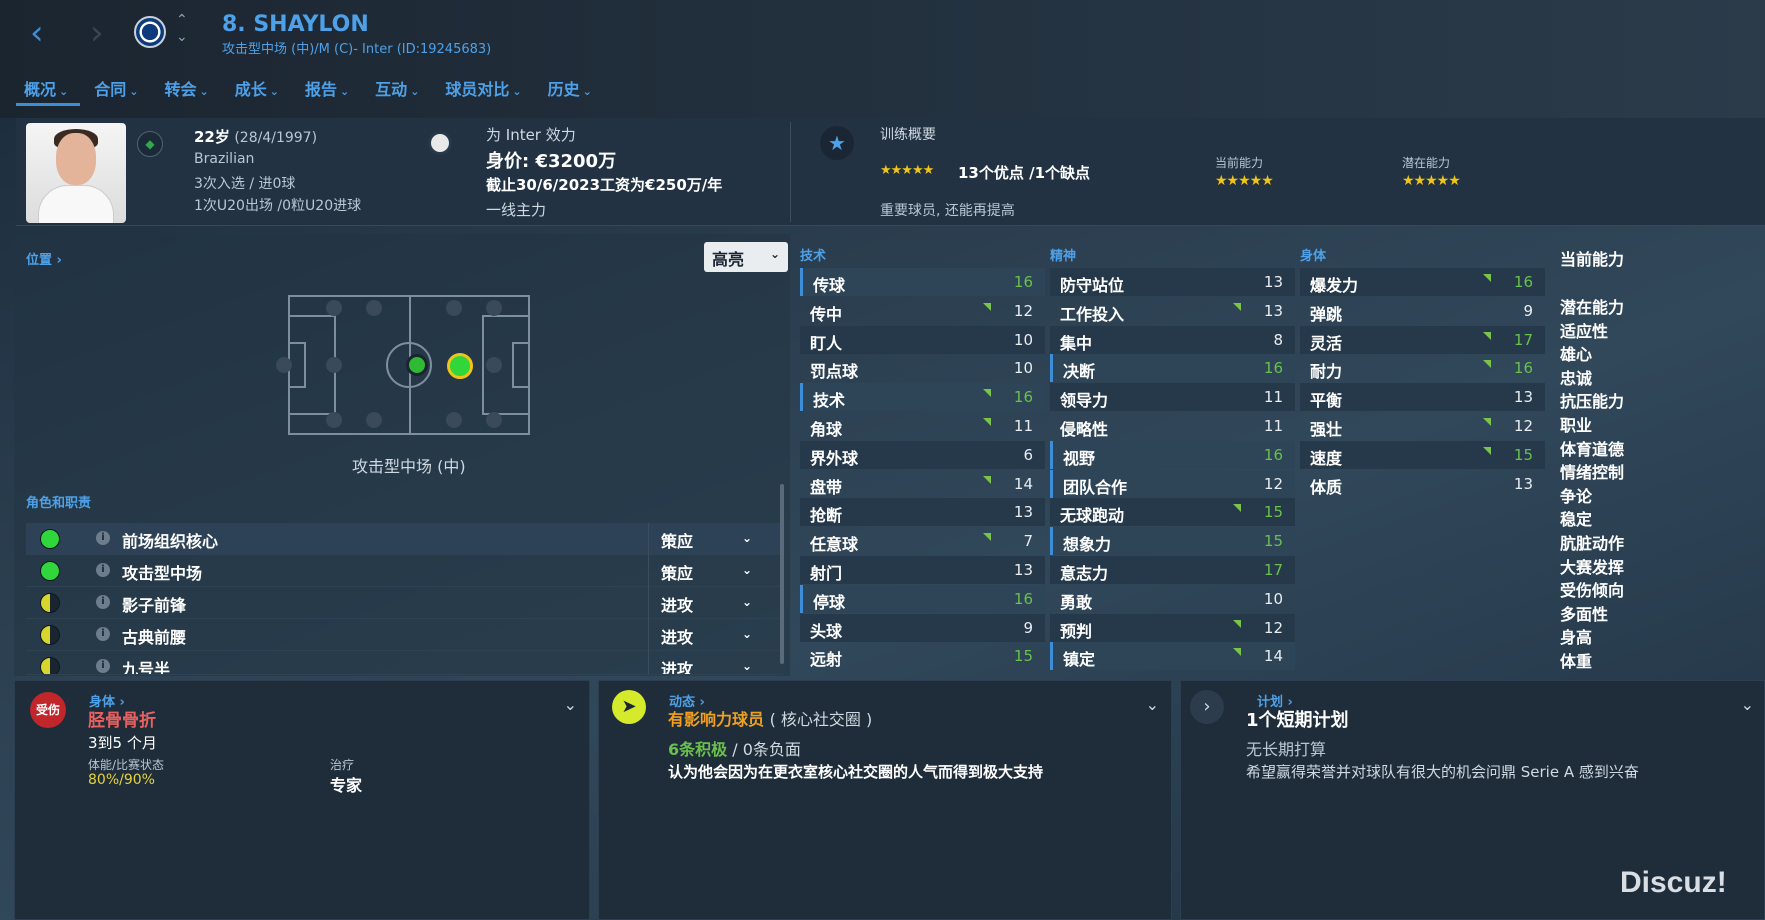  I want to click on role-row: i 攻击型中场 策应 ⌄, so click(404, 571).